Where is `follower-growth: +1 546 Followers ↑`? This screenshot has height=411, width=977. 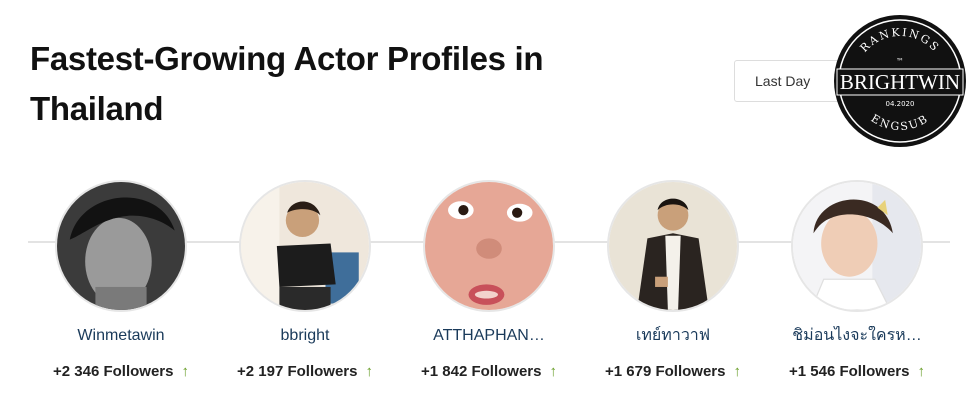 follower-growth: +1 546 Followers ↑ is located at coordinates (857, 371).